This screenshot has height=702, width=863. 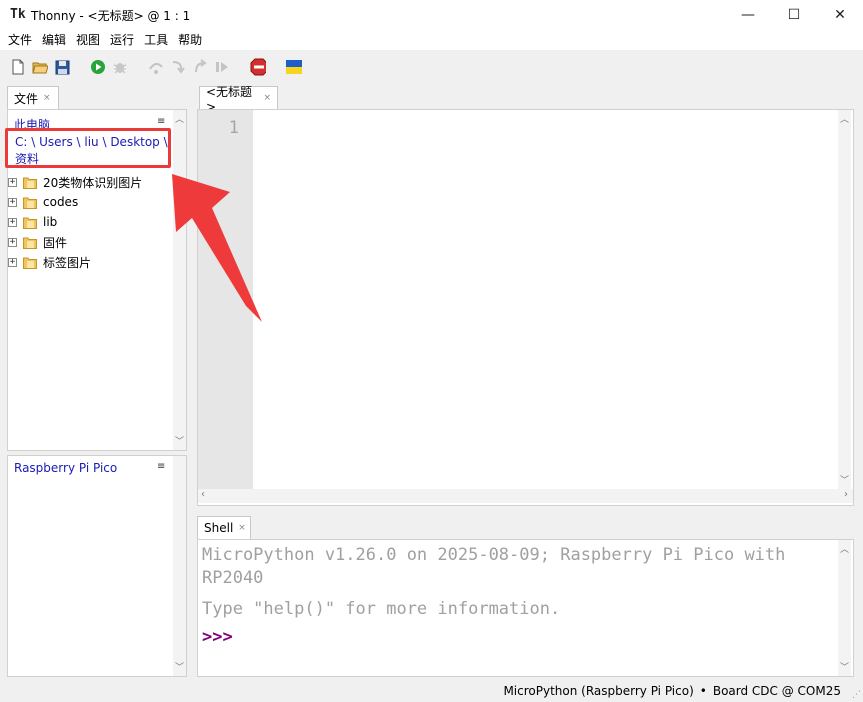 What do you see at coordinates (846, 494) in the screenshot?
I see `scroll-right-icon: ›` at bounding box center [846, 494].